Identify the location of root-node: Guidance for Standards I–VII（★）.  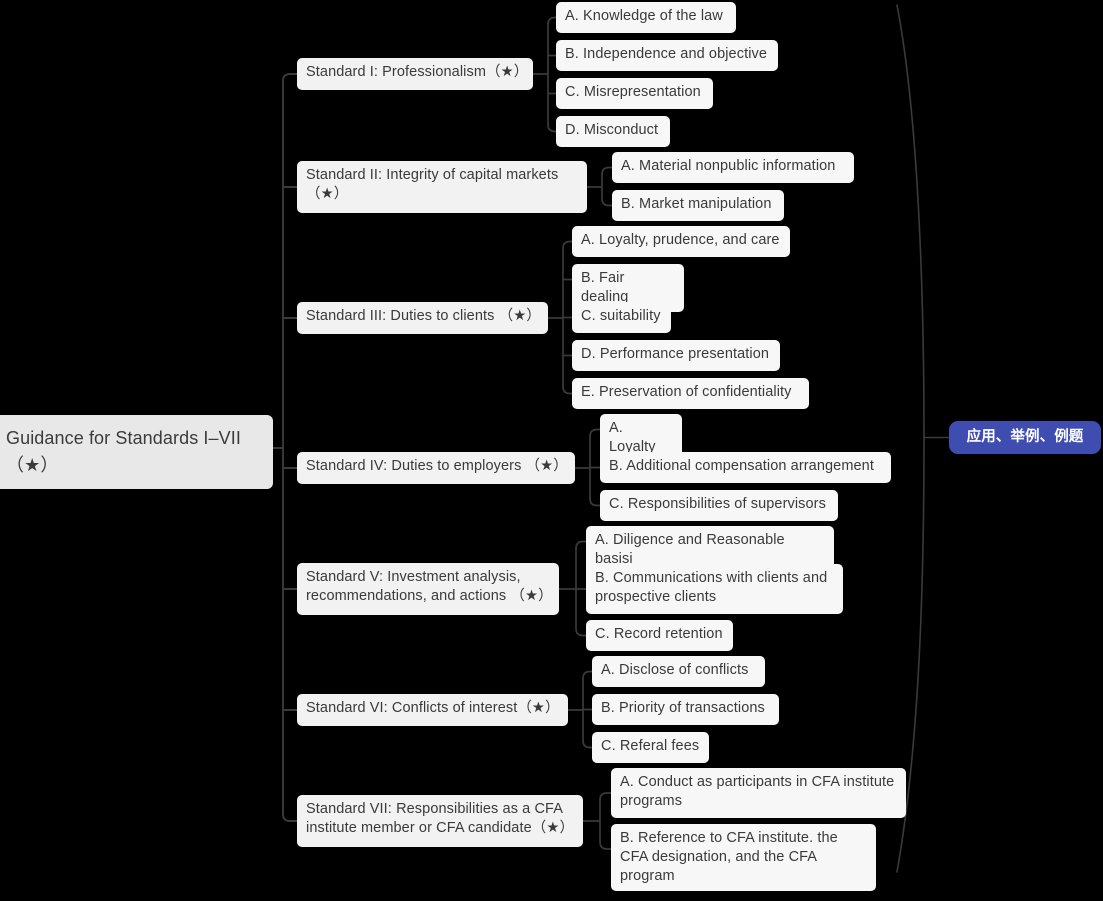
(136, 452).